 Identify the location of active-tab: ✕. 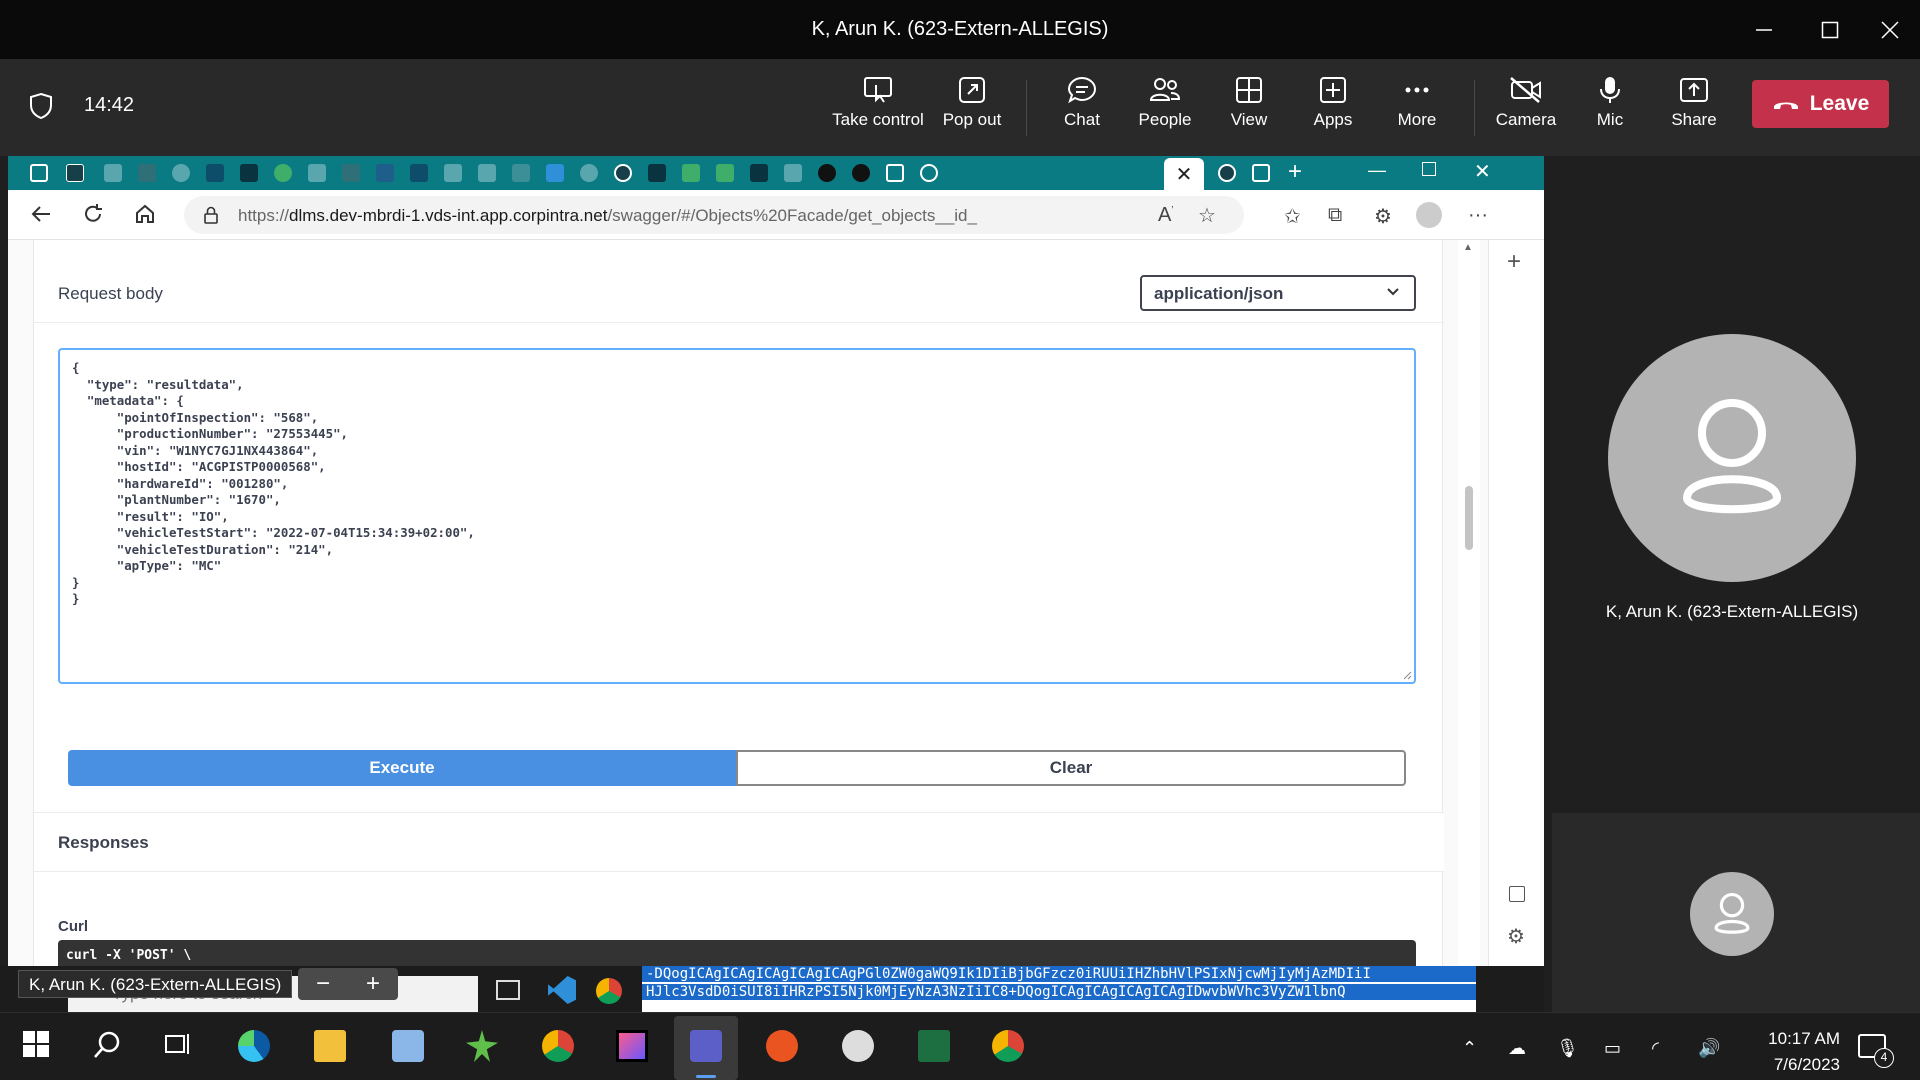
(1184, 174).